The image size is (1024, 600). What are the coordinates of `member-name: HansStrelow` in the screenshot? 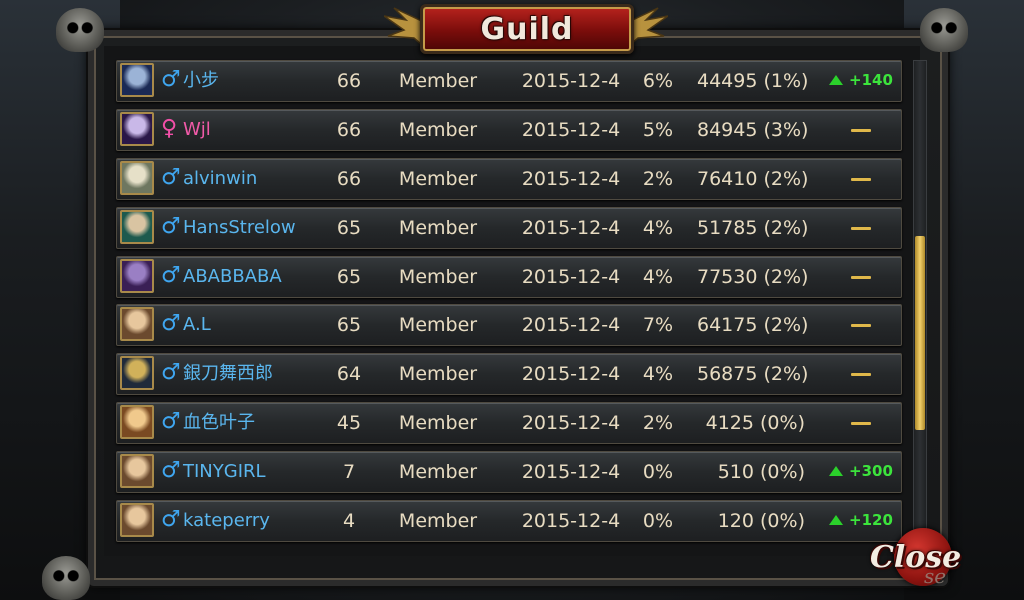 It's located at (239, 227).